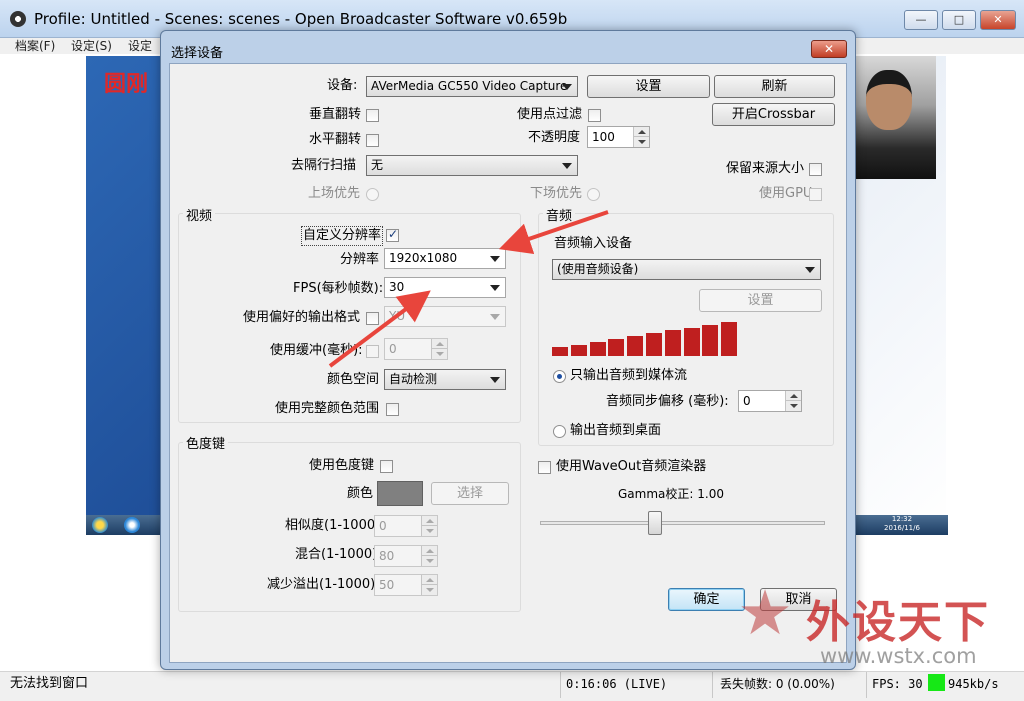 The image size is (1024, 701). What do you see at coordinates (386, 466) in the screenshot?
I see `use-color-key-checkbox` at bounding box center [386, 466].